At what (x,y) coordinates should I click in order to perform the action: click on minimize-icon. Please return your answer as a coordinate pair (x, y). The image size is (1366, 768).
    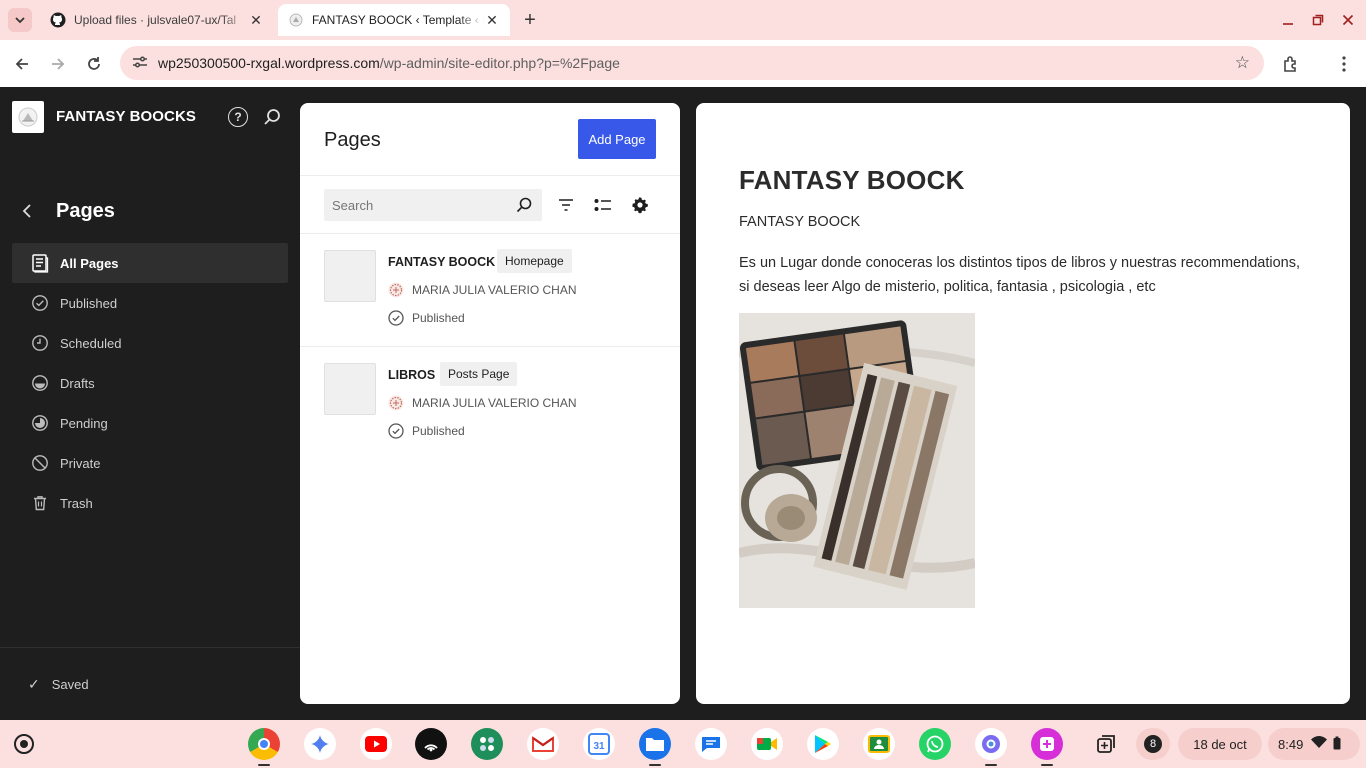
    Looking at the image, I should click on (1288, 20).